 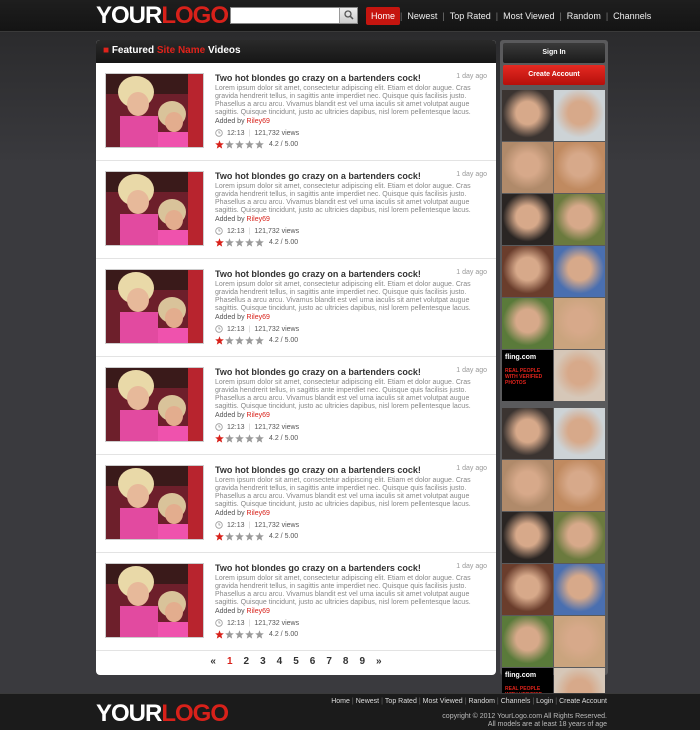 What do you see at coordinates (367, 701) in the screenshot?
I see `footer-link-newest: Newest` at bounding box center [367, 701].